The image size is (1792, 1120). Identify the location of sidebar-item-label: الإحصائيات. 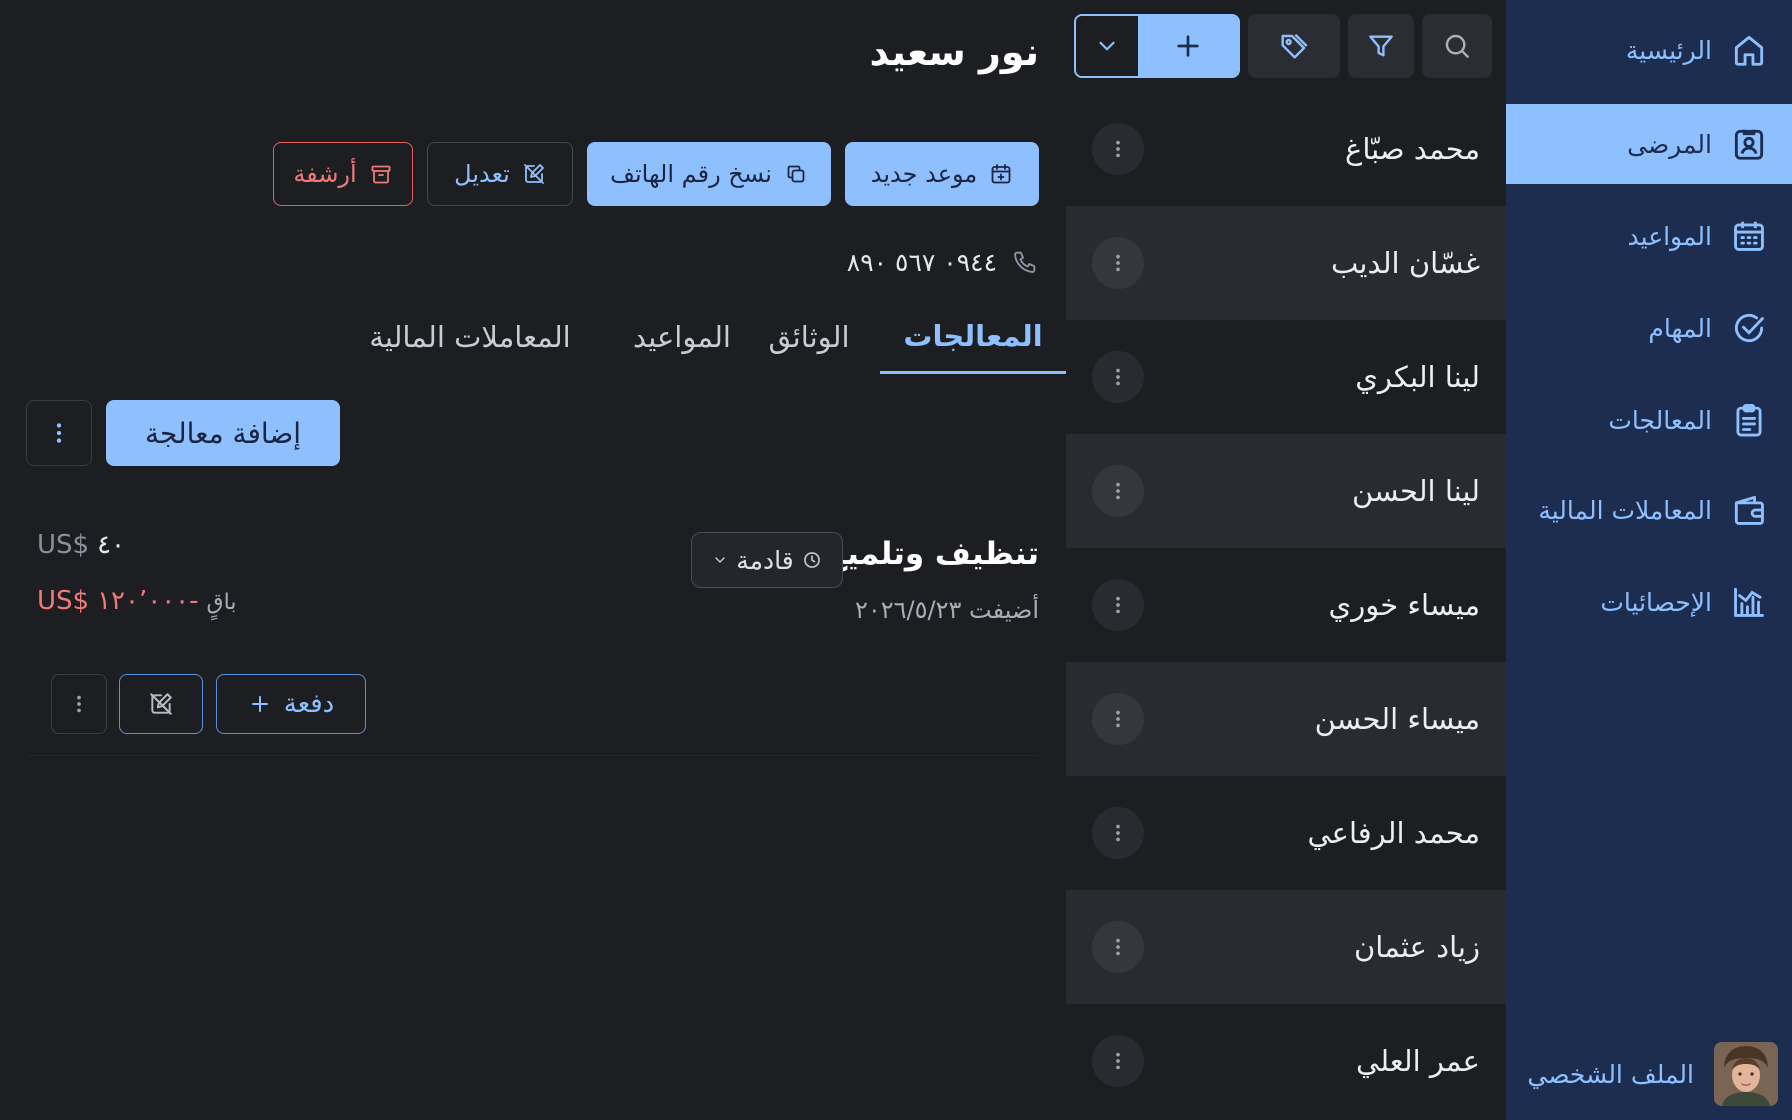
(1656, 602).